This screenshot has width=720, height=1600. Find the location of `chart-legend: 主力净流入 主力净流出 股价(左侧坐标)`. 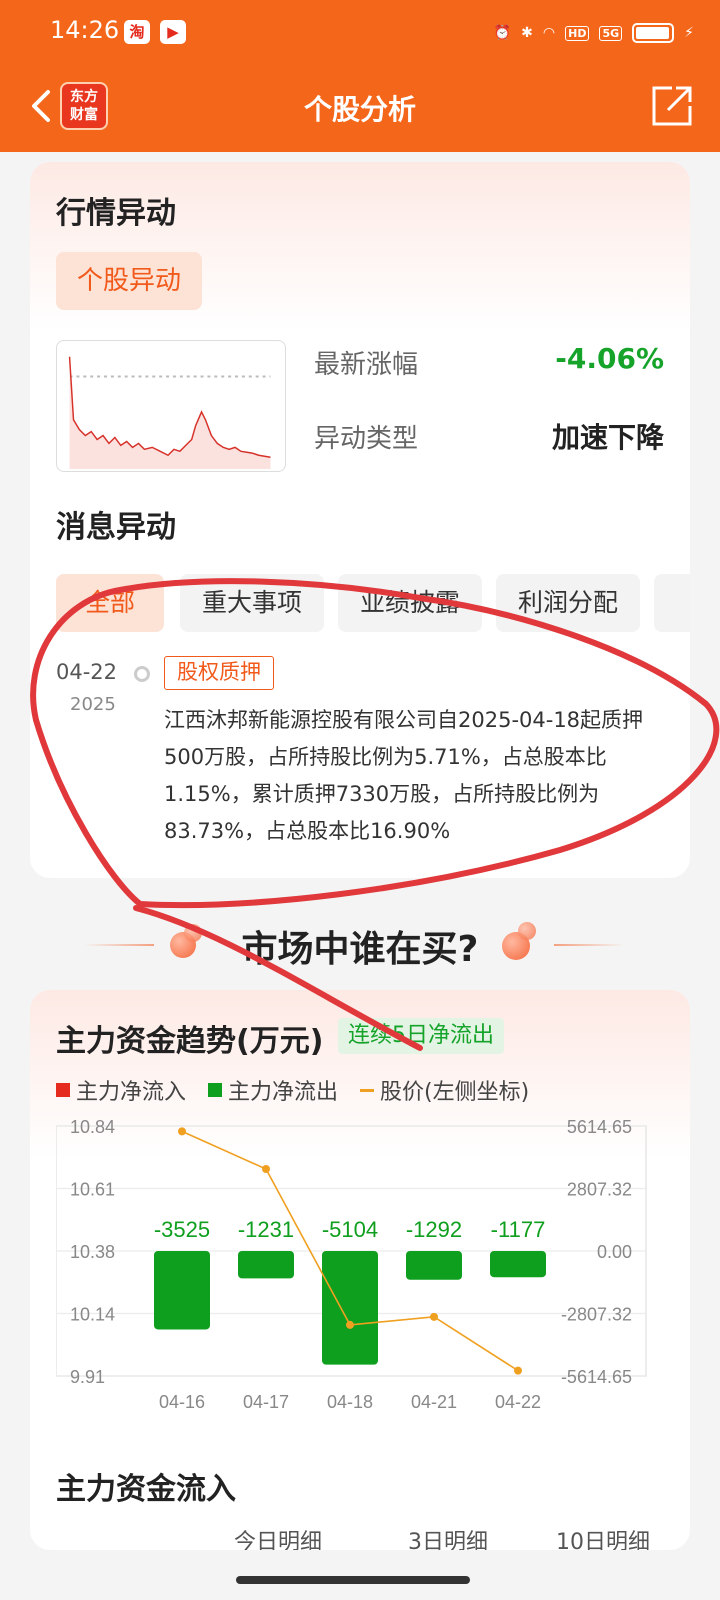

chart-legend: 主力净流入 主力净流出 股价(左侧坐标) is located at coordinates (292, 1090).